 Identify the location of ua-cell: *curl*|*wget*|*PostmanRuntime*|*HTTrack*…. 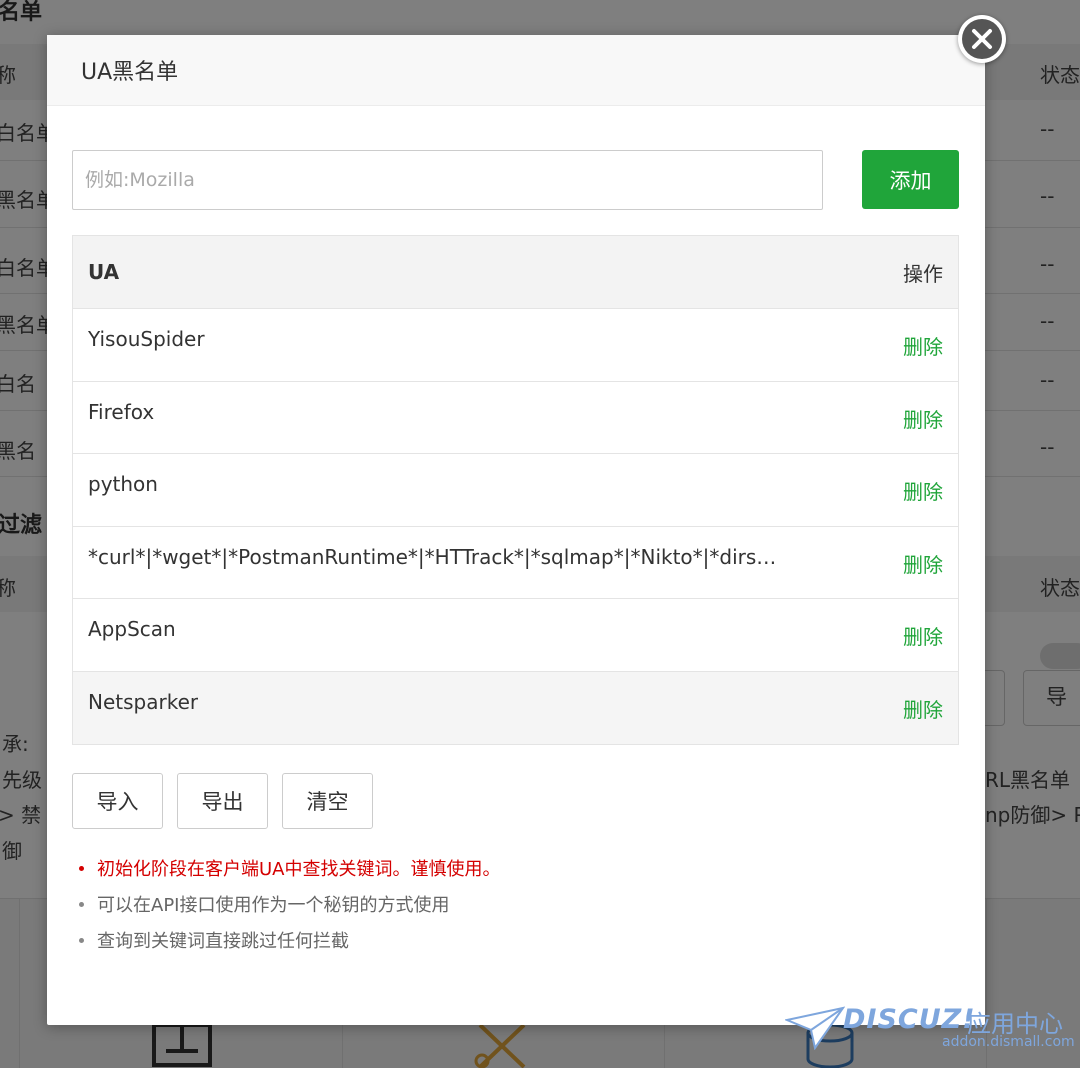
(438, 556).